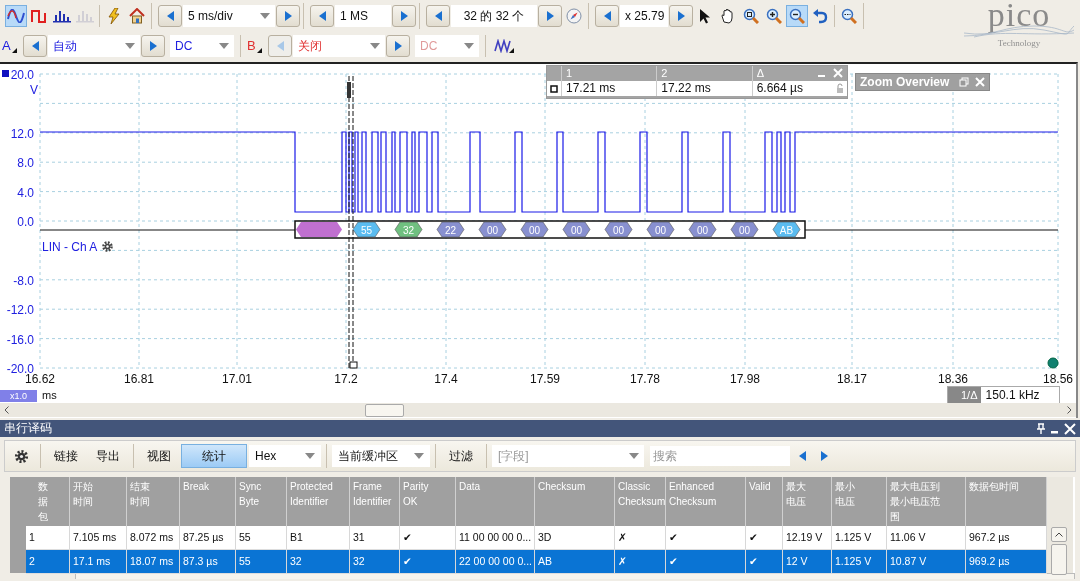 The image size is (1080, 581). I want to click on channel-button: B, so click(257, 46).